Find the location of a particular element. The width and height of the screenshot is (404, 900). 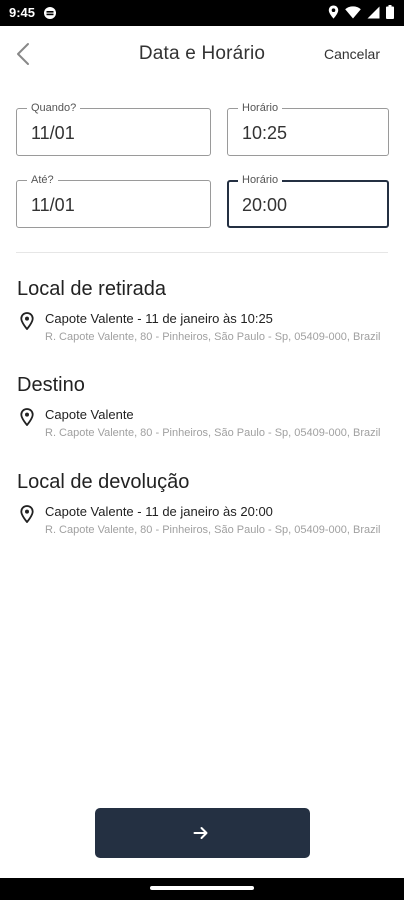

system-nav-bar is located at coordinates (202, 889).